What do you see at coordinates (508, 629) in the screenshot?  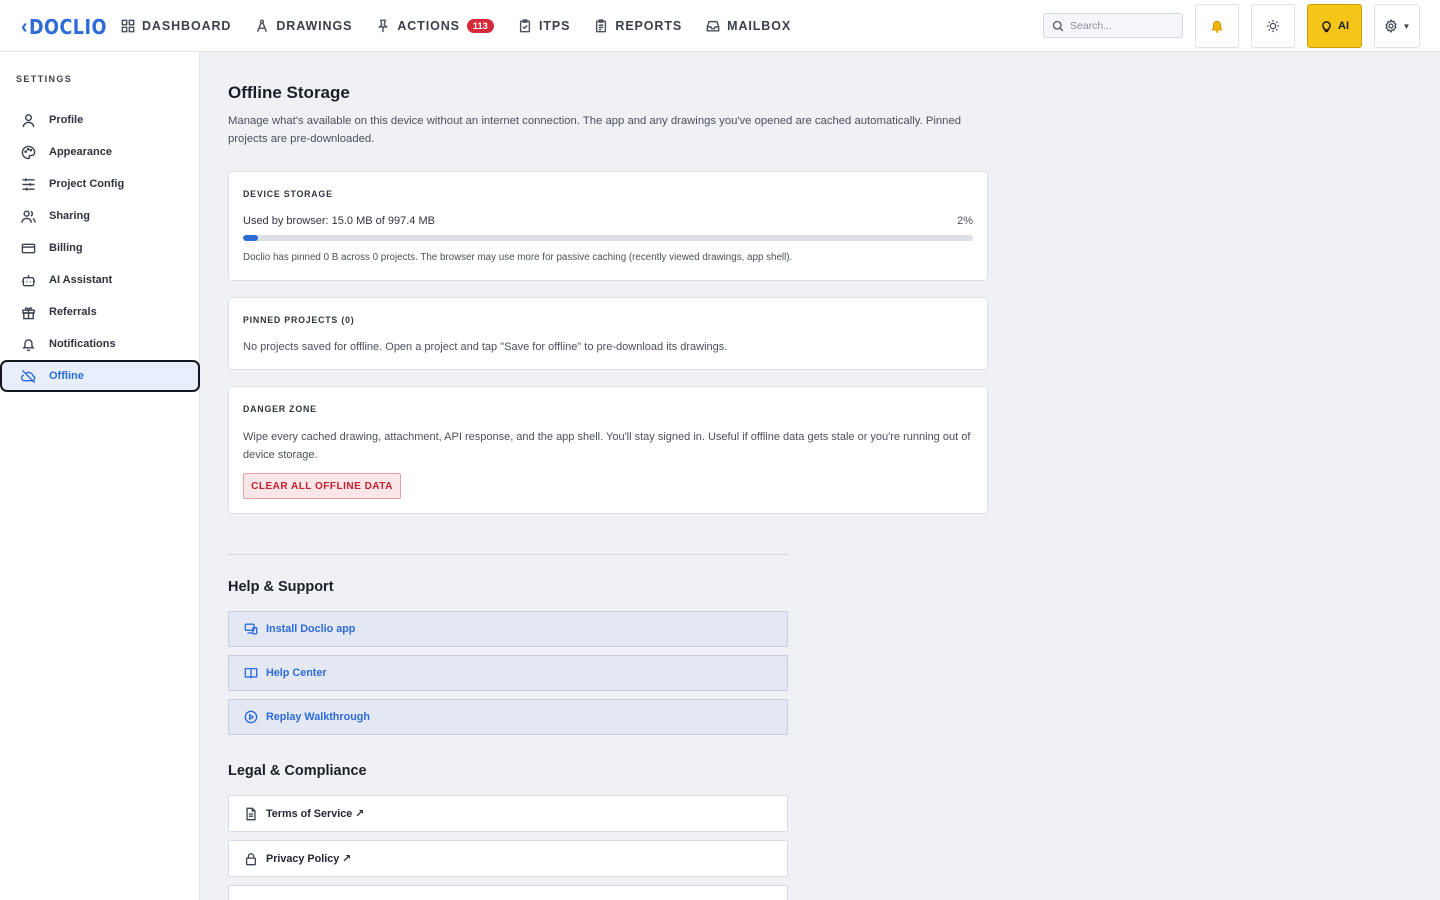 I see `install-app-link: Install Doclio app` at bounding box center [508, 629].